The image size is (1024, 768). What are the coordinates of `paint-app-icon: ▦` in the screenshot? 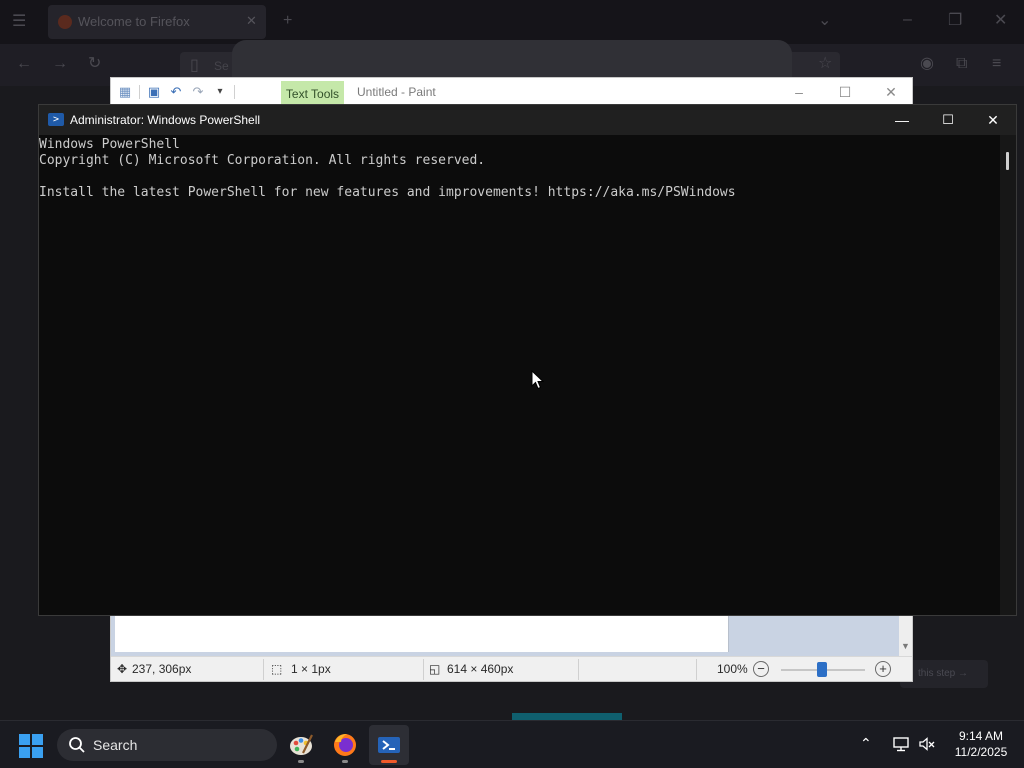 It's located at (125, 92).